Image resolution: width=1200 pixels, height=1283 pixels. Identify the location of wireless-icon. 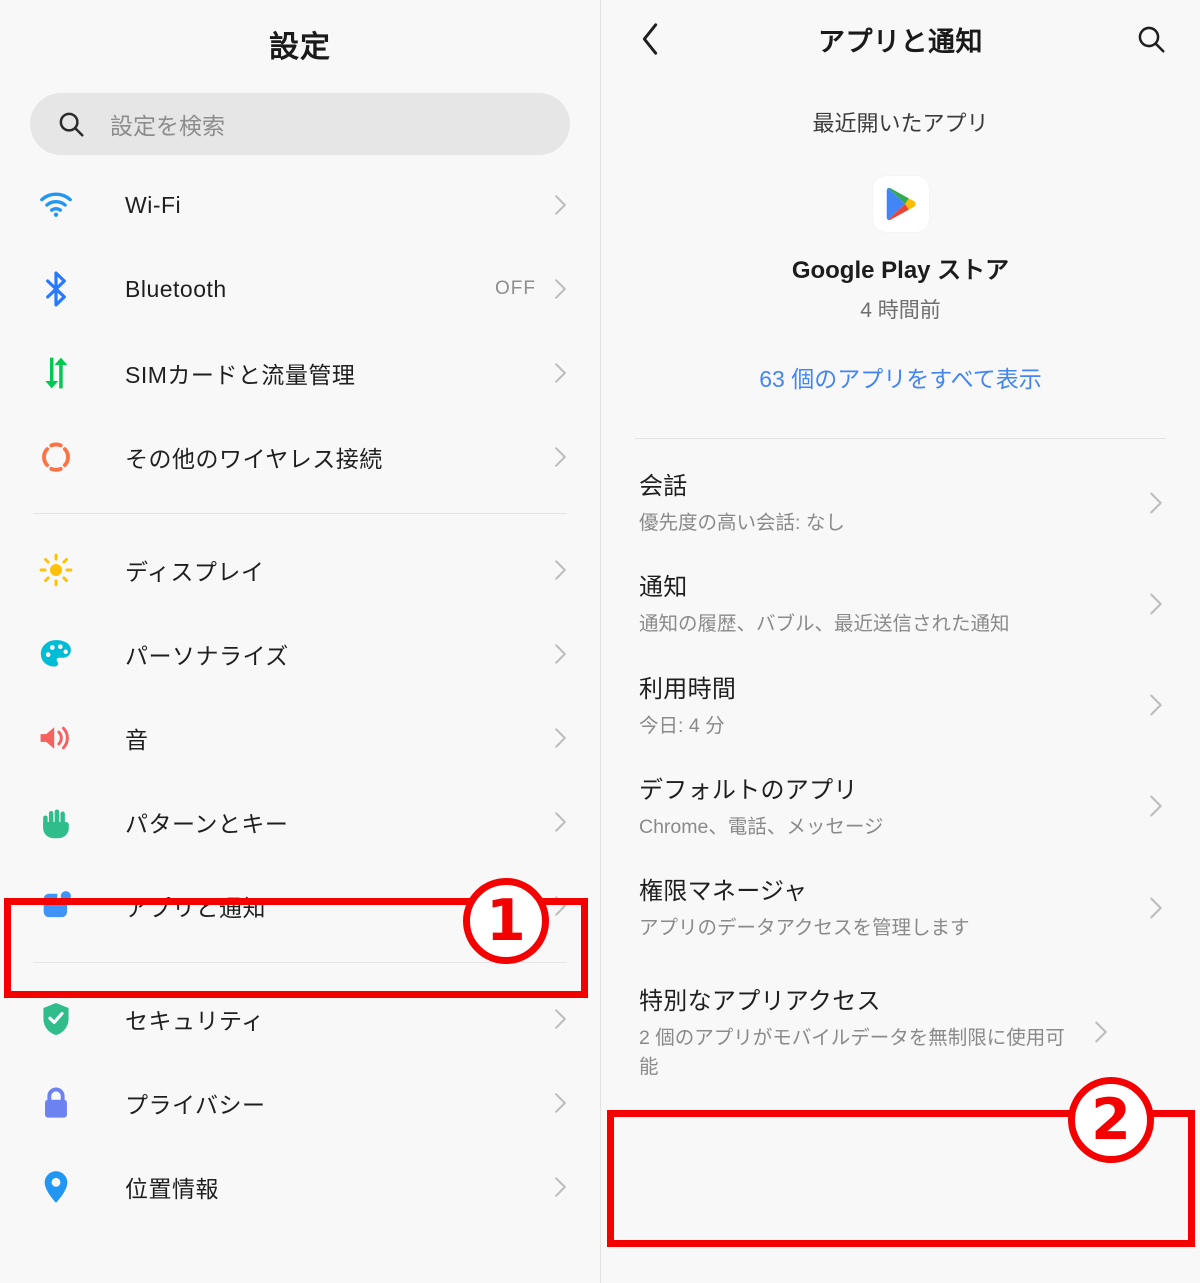
(56, 457).